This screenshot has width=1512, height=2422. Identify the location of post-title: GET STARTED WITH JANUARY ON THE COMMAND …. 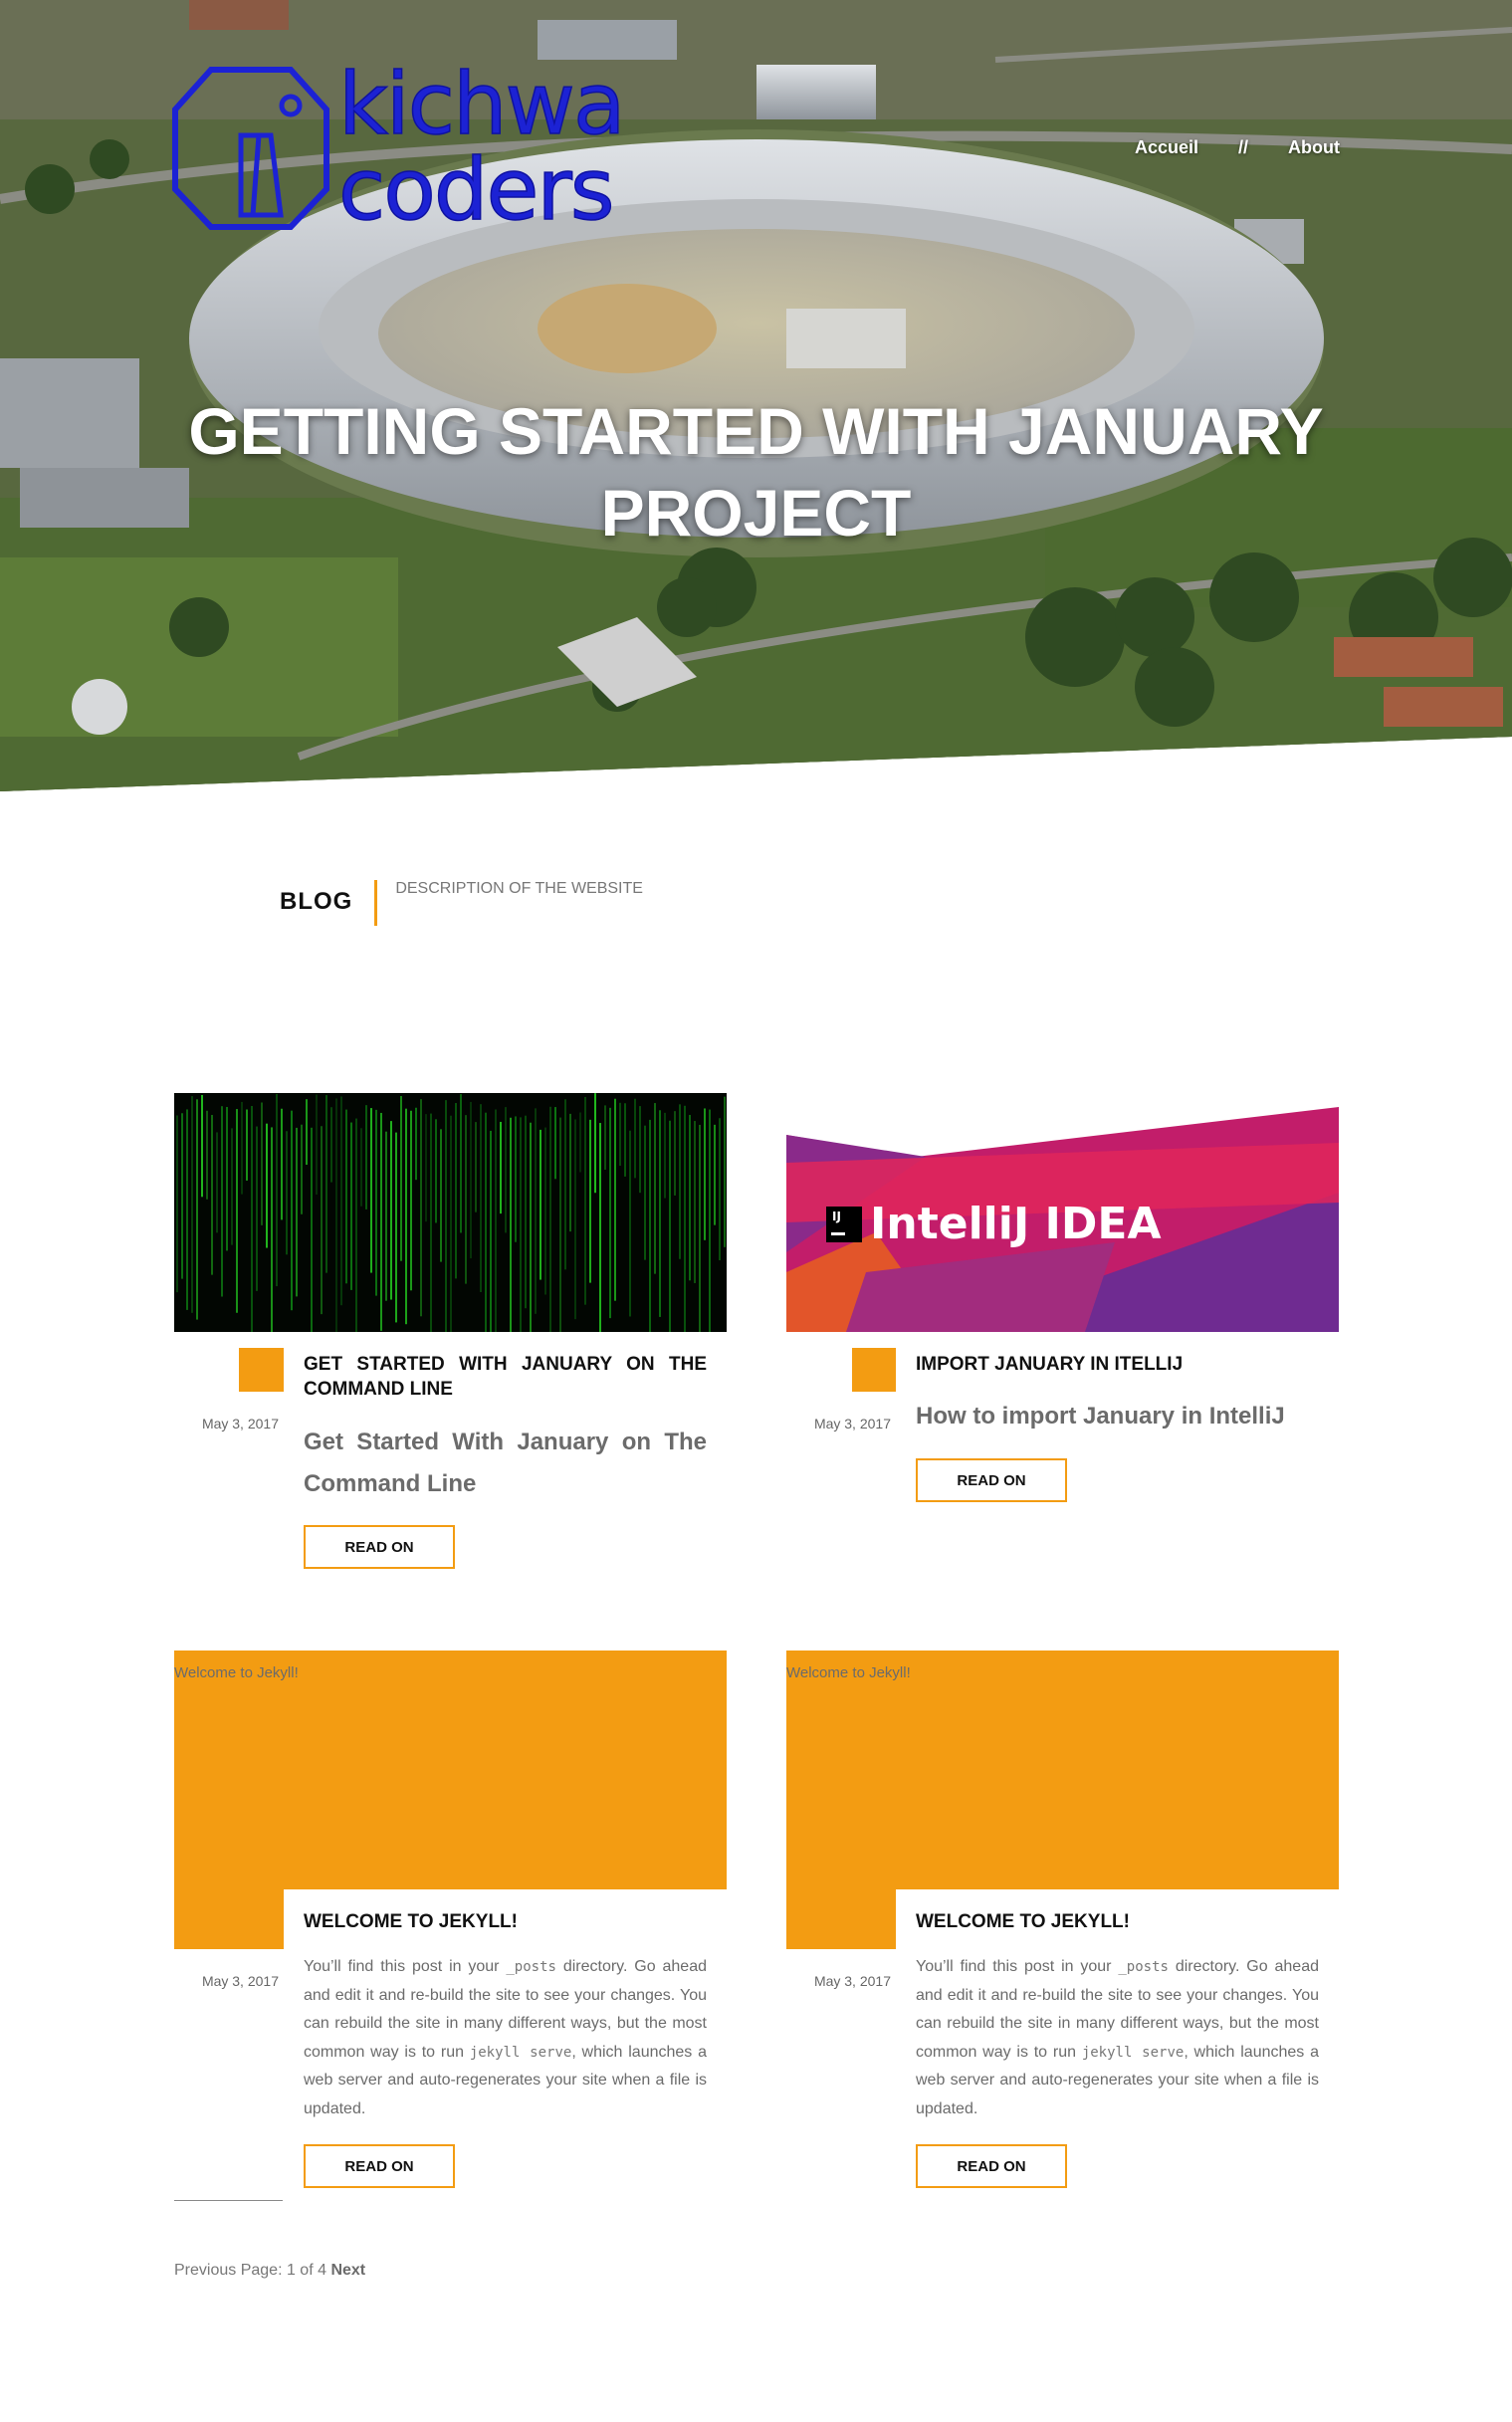
(505, 1377).